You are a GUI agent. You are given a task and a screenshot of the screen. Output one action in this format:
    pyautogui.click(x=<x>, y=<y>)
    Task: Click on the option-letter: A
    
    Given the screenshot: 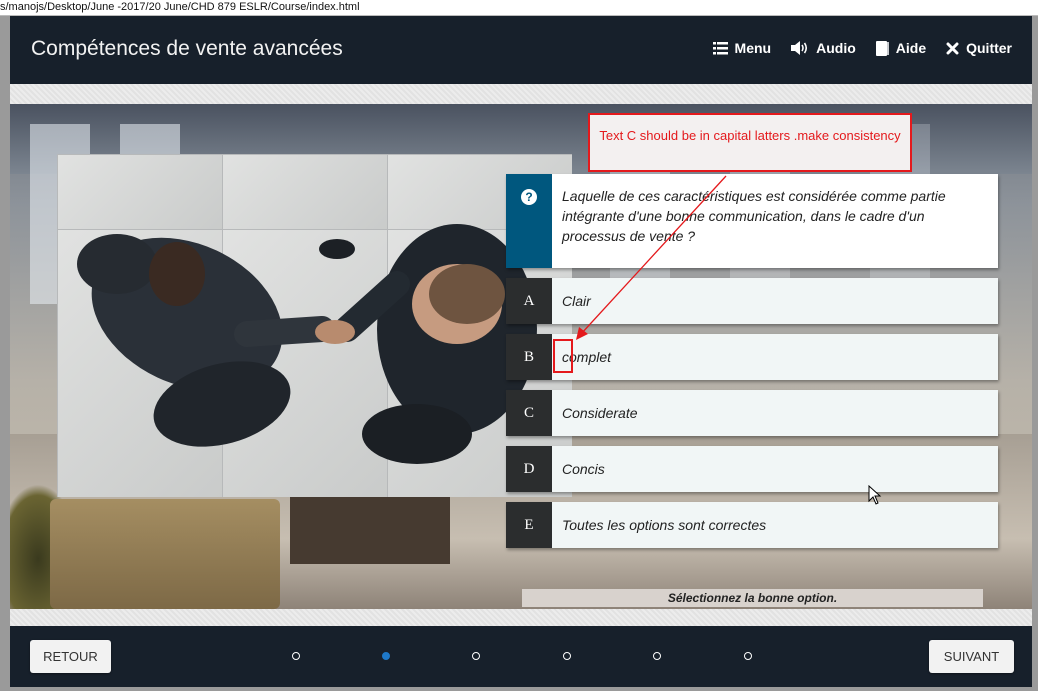 What is the action you would take?
    pyautogui.click(x=529, y=301)
    